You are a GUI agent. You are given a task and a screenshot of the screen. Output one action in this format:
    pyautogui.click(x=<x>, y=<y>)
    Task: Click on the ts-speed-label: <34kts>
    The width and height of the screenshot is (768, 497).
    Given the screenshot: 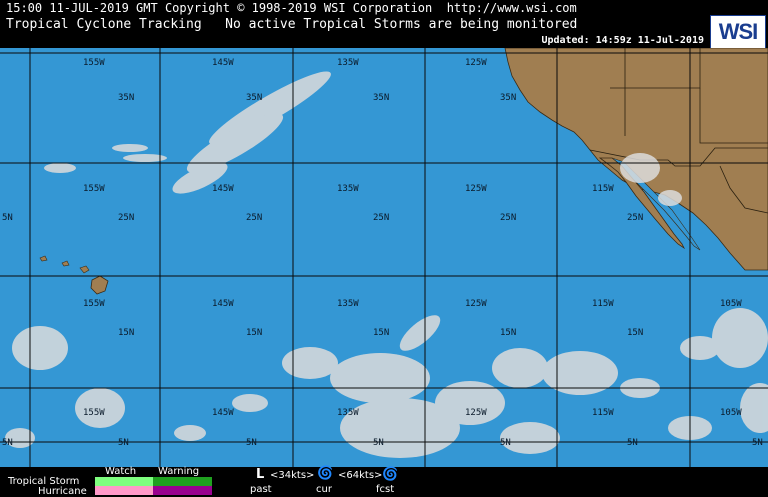 What is the action you would take?
    pyautogui.click(x=292, y=475)
    